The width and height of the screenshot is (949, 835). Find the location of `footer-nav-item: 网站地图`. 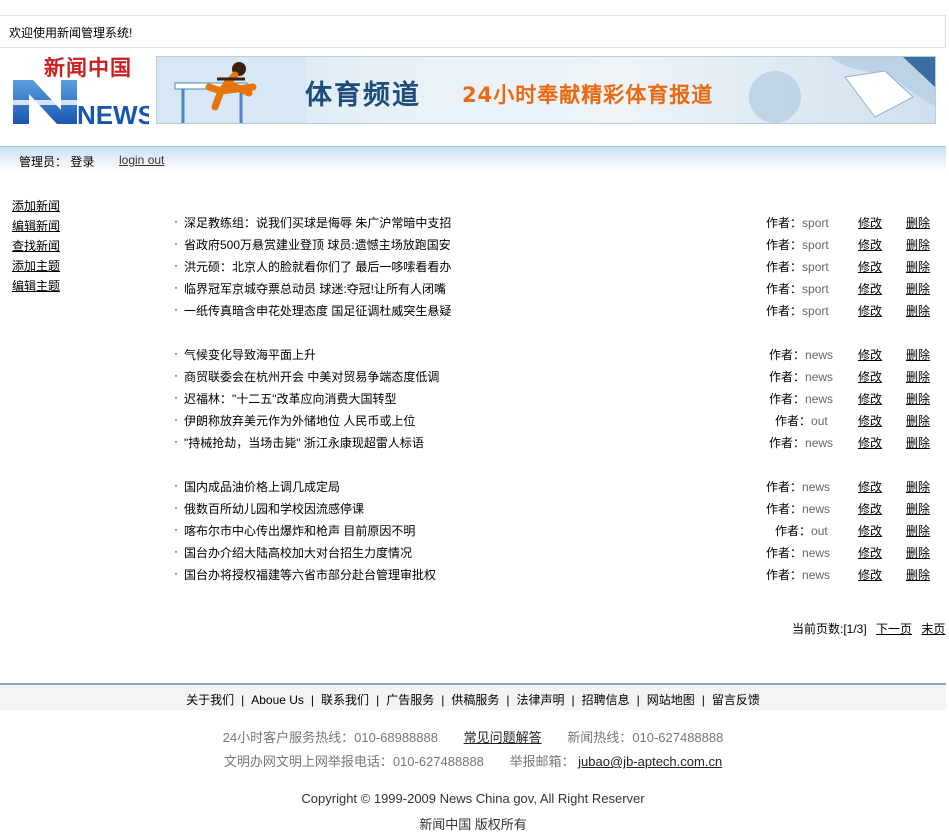

footer-nav-item: 网站地图 is located at coordinates (671, 700).